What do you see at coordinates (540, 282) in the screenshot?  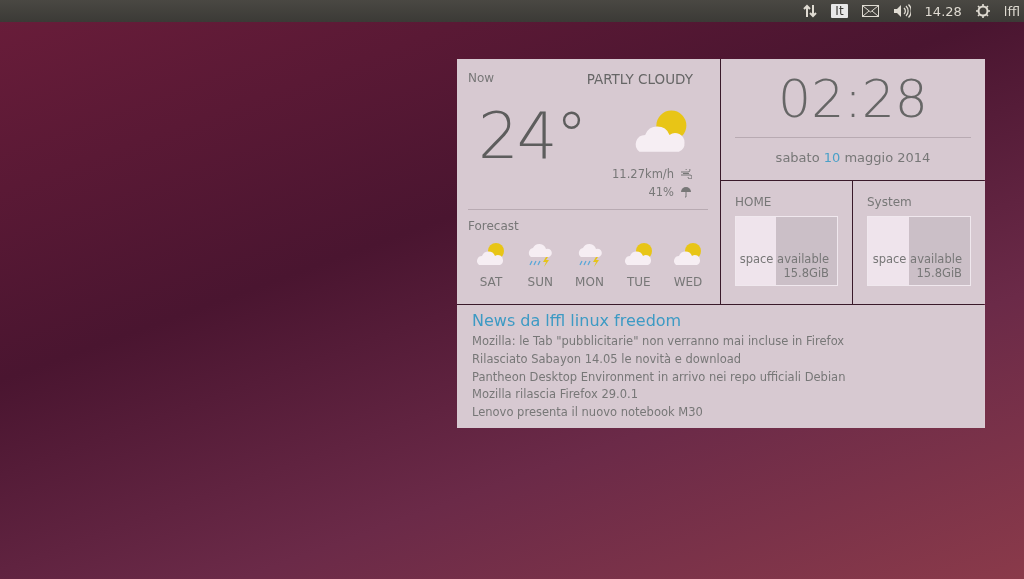 I see `forecast-day: SUN` at bounding box center [540, 282].